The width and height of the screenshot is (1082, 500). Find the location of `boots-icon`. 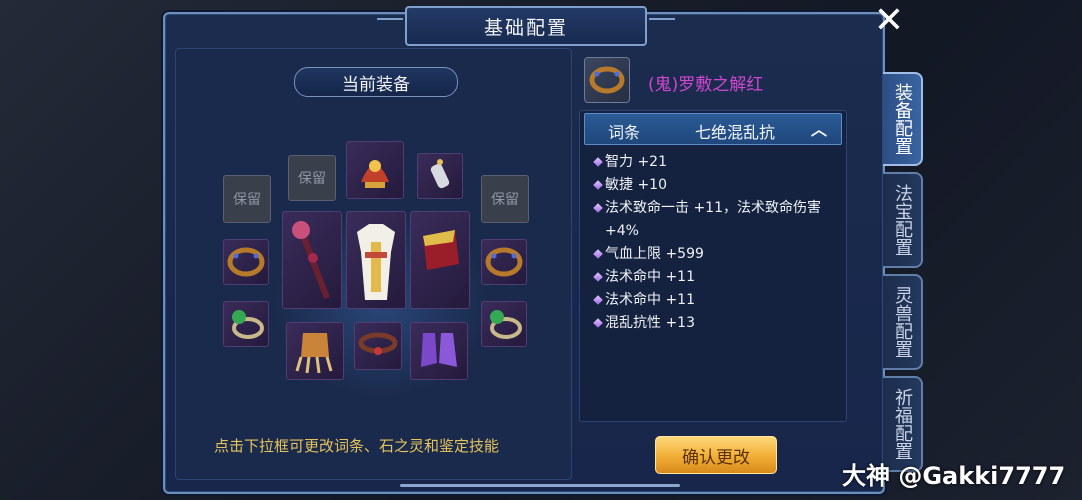

boots-icon is located at coordinates (439, 350).